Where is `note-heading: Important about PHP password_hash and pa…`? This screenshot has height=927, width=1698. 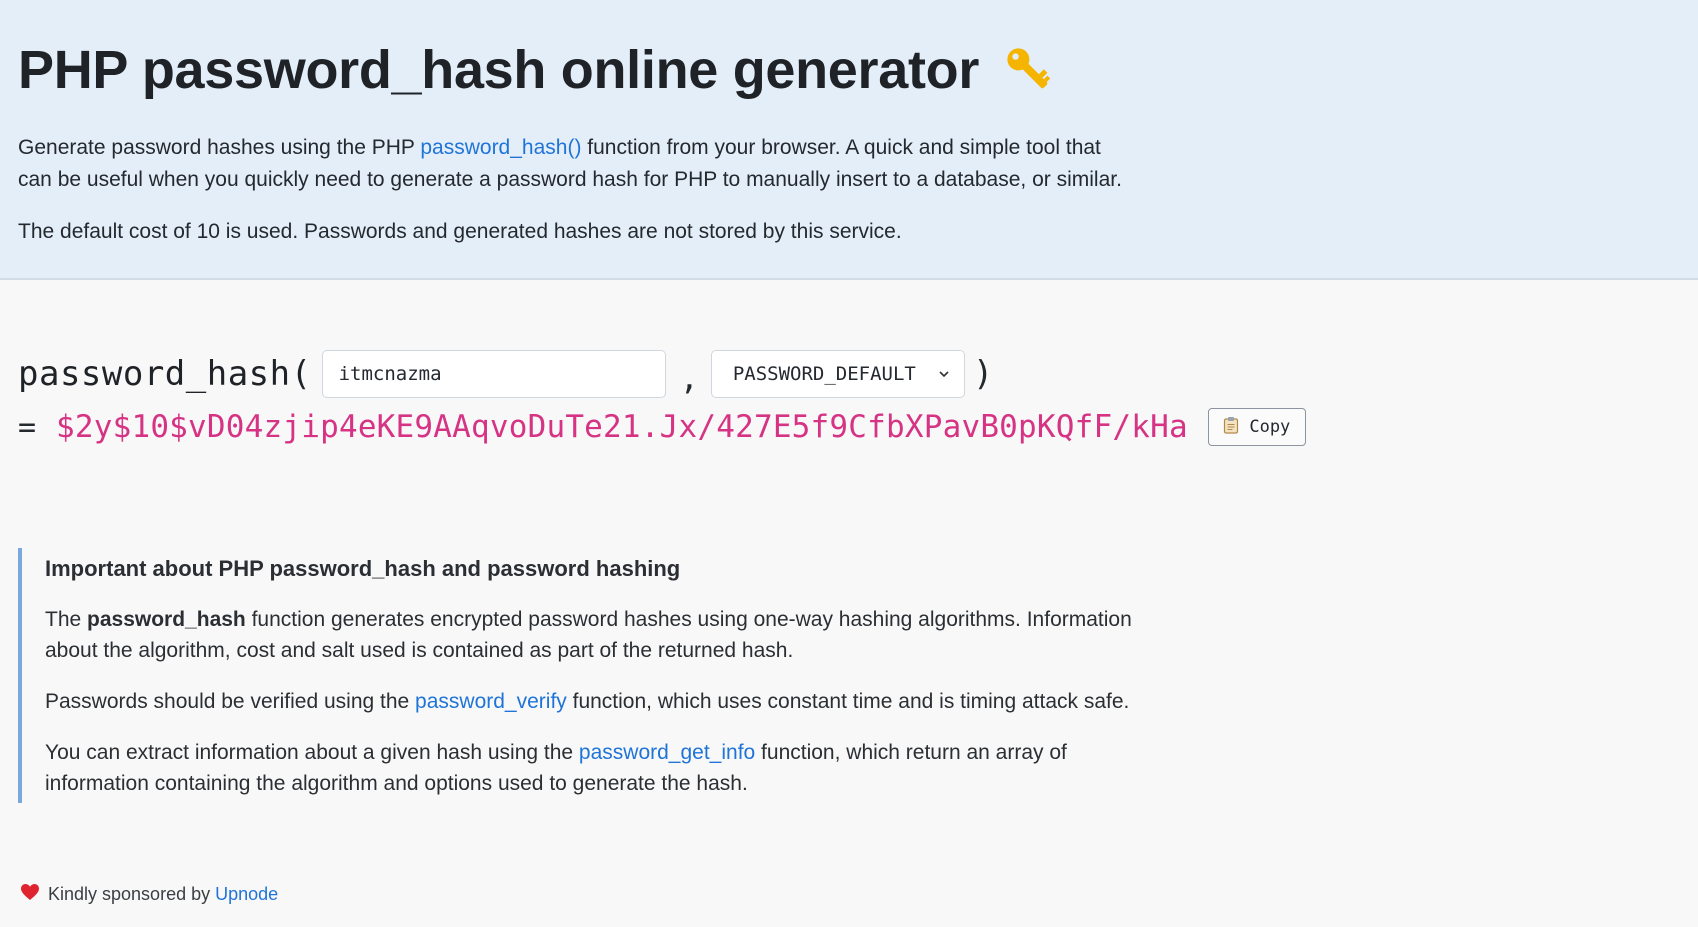
note-heading: Important about PHP password_hash and pa… is located at coordinates (363, 568).